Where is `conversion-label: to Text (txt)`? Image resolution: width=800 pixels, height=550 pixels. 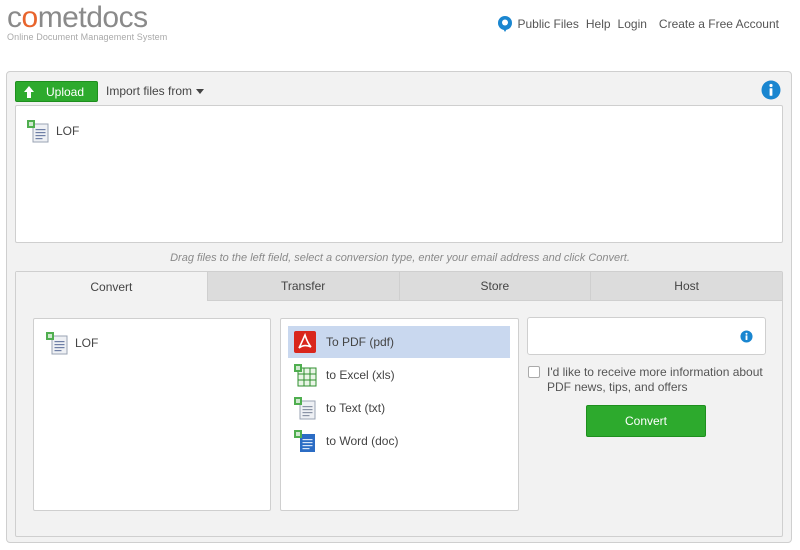 conversion-label: to Text (txt) is located at coordinates (356, 408).